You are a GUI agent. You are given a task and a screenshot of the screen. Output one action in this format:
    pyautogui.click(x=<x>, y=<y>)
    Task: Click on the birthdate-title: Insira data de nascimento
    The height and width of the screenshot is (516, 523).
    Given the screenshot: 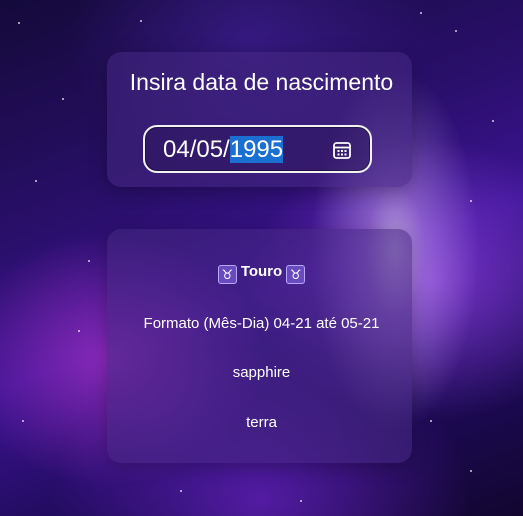 What is the action you would take?
    pyautogui.click(x=261, y=82)
    